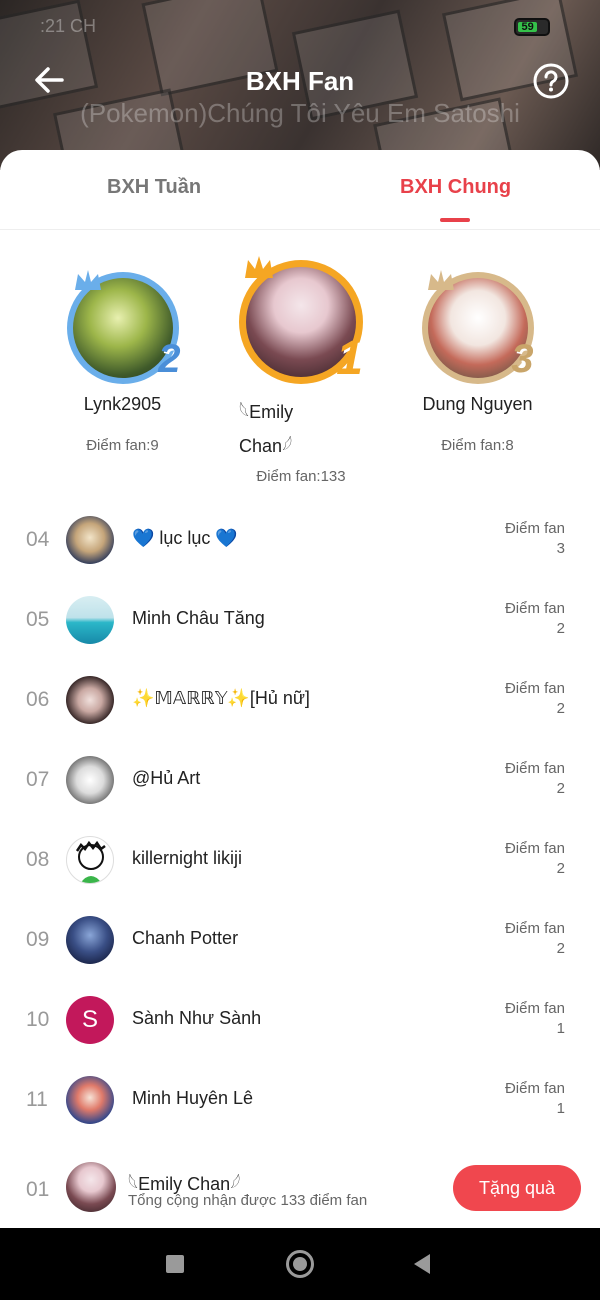 The width and height of the screenshot is (600, 1300). I want to click on question-circle-icon, so click(551, 81).